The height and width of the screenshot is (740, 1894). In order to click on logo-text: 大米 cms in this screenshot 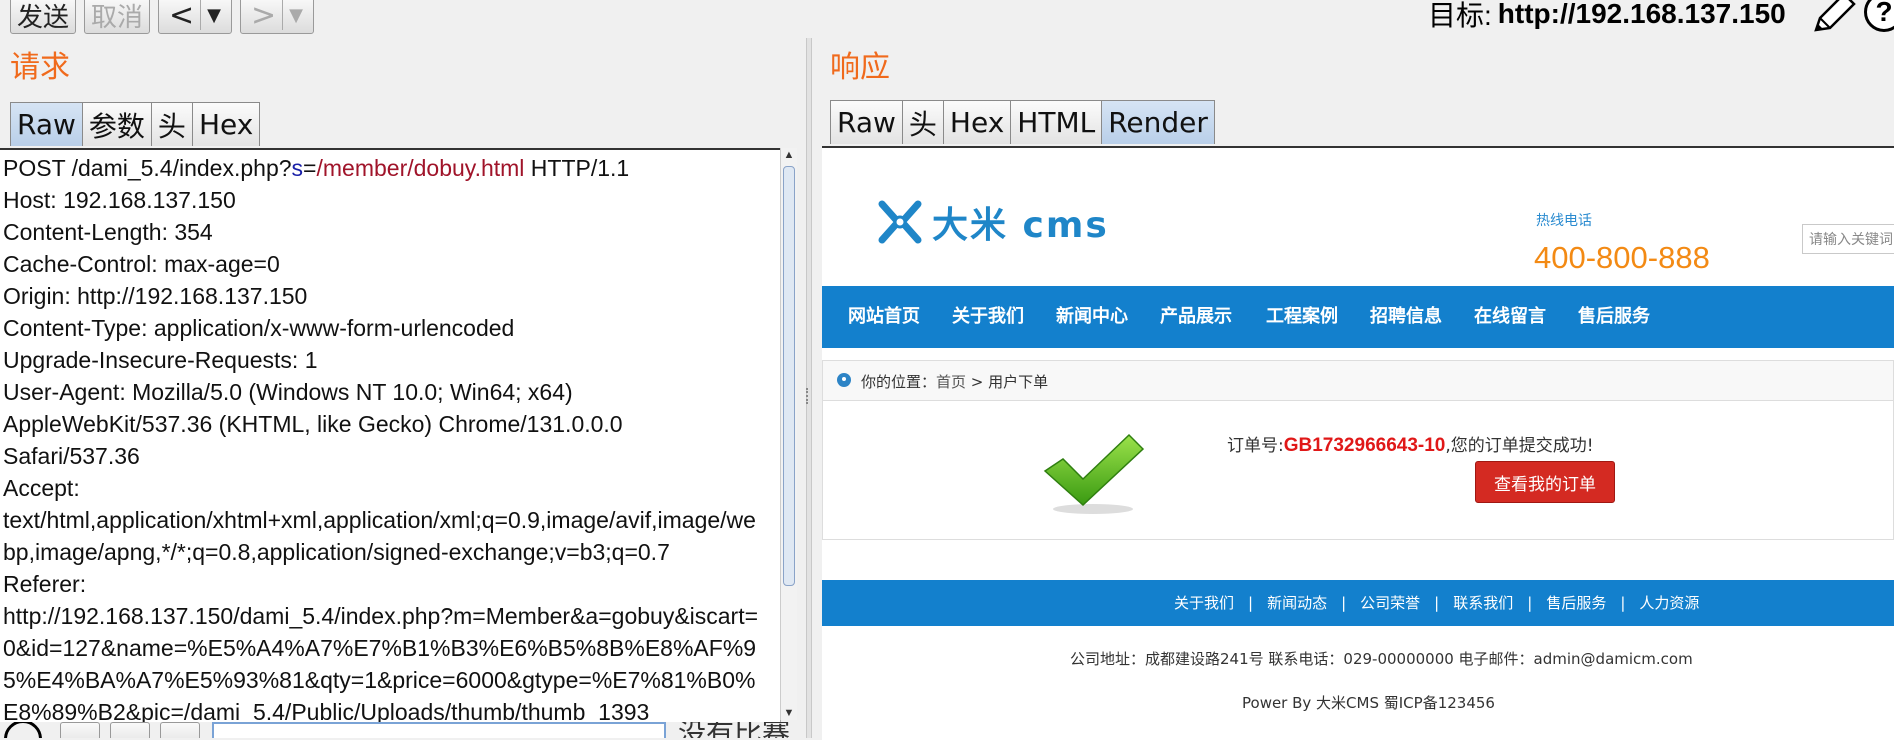, I will do `click(1020, 225)`.